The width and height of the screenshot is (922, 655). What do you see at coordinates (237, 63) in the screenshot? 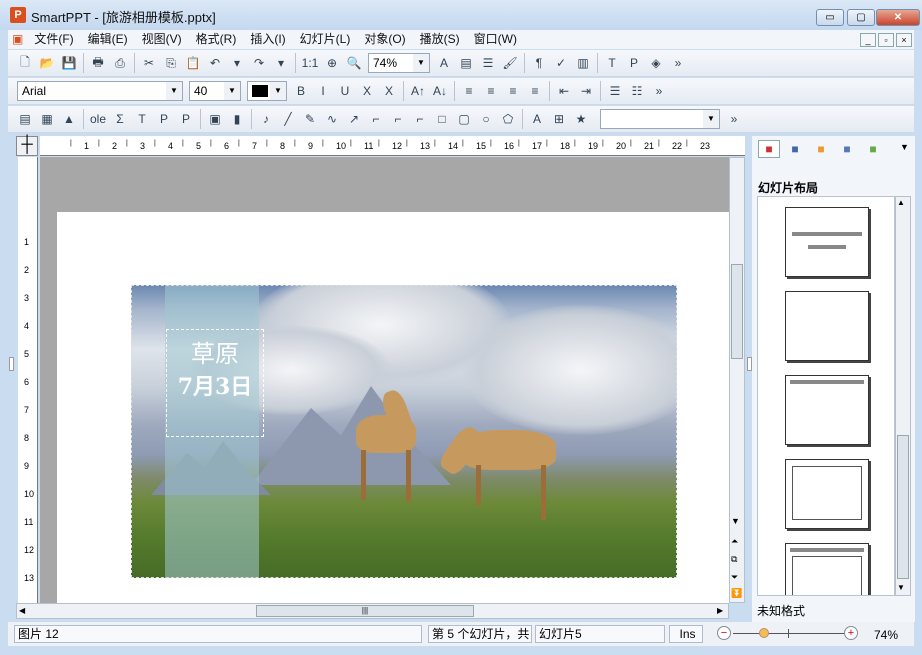
I see `undo-dropdown-icon: ▾` at bounding box center [237, 63].